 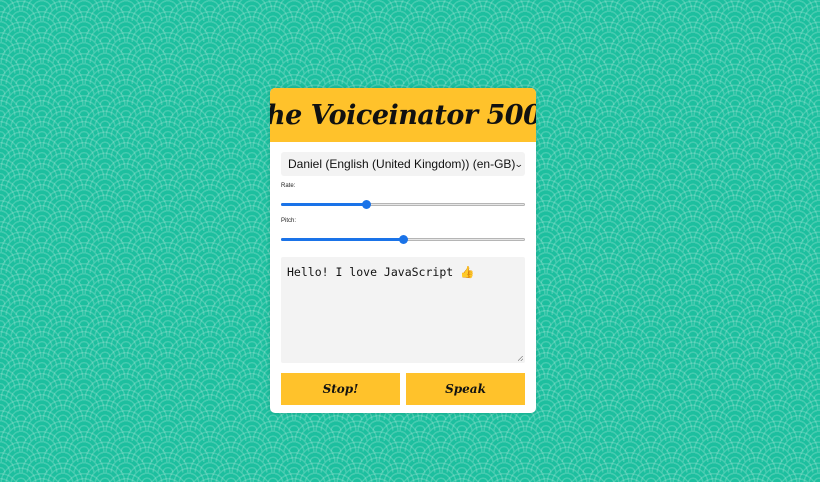 What do you see at coordinates (520, 358) in the screenshot?
I see `resize-handle-icon` at bounding box center [520, 358].